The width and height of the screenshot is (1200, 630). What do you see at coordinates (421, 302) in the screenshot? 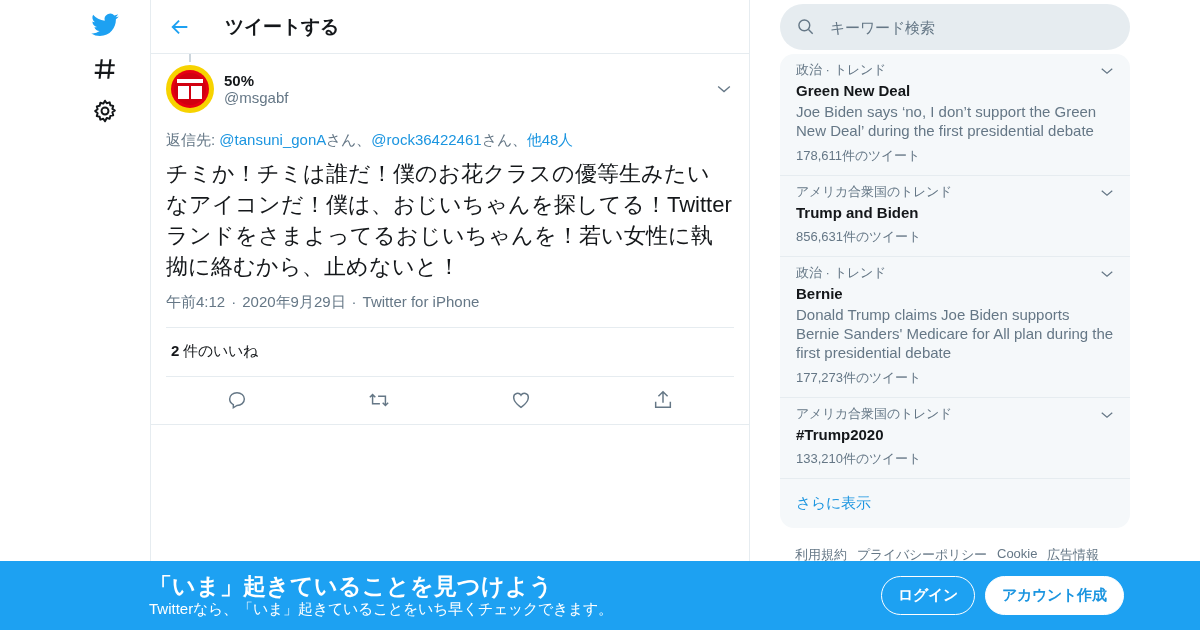
I see `source-link: Twitter for iPhone` at bounding box center [421, 302].